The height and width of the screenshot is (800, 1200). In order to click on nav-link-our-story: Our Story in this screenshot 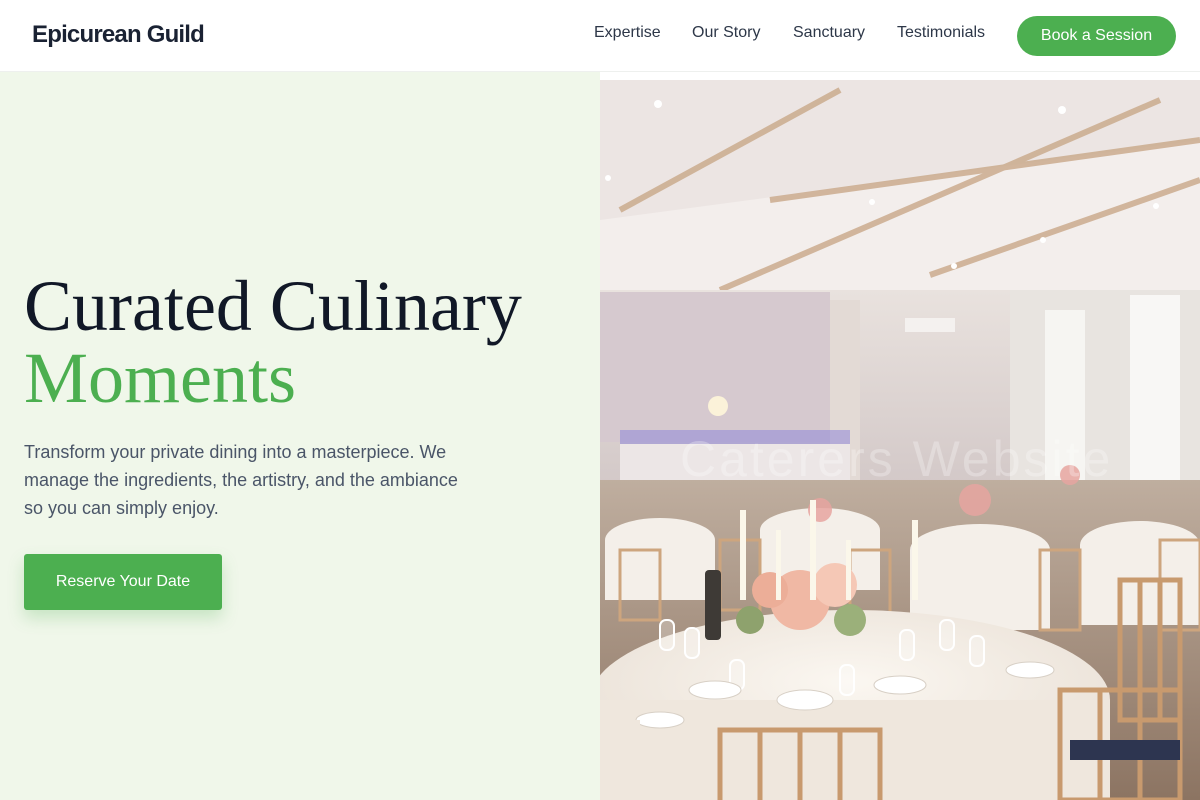, I will do `click(726, 33)`.